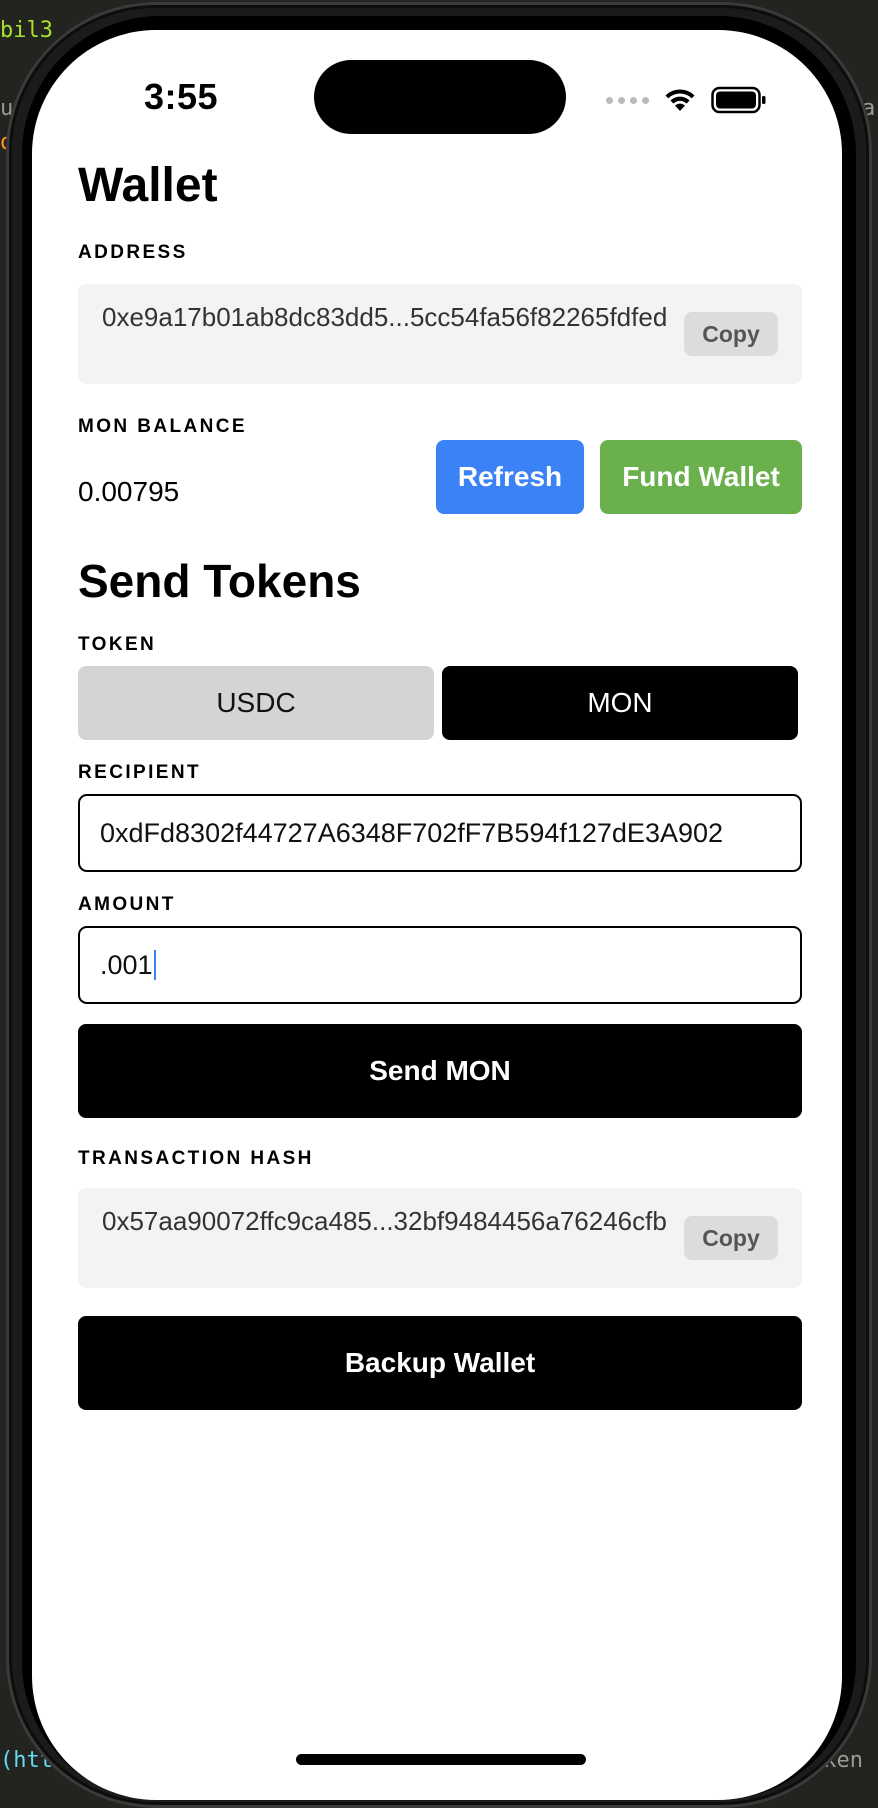 This screenshot has height=1808, width=878. What do you see at coordinates (26, 30) in the screenshot?
I see `code-fragment: bil3` at bounding box center [26, 30].